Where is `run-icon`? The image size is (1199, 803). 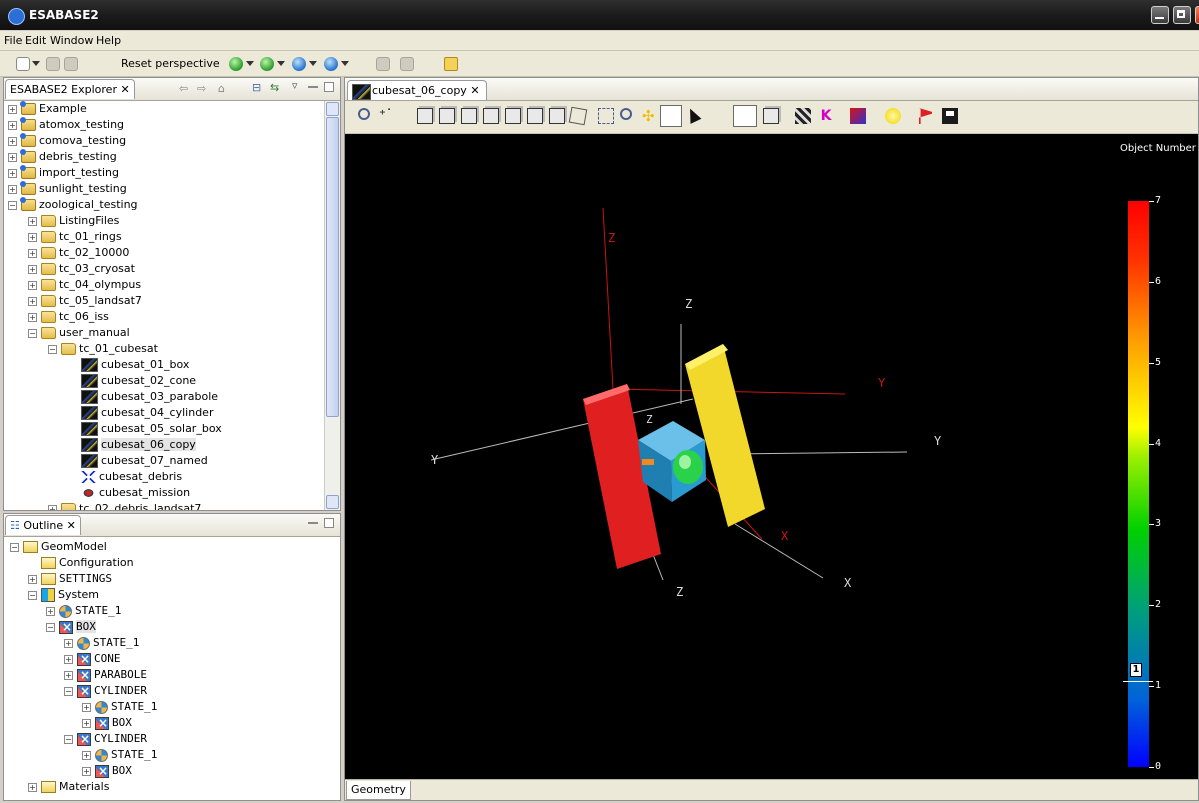
run-icon is located at coordinates (236, 64).